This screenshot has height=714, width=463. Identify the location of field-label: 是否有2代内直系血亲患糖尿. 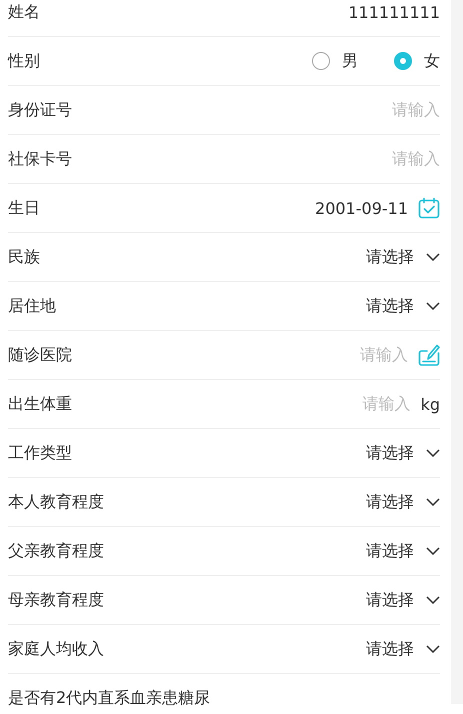
(109, 698).